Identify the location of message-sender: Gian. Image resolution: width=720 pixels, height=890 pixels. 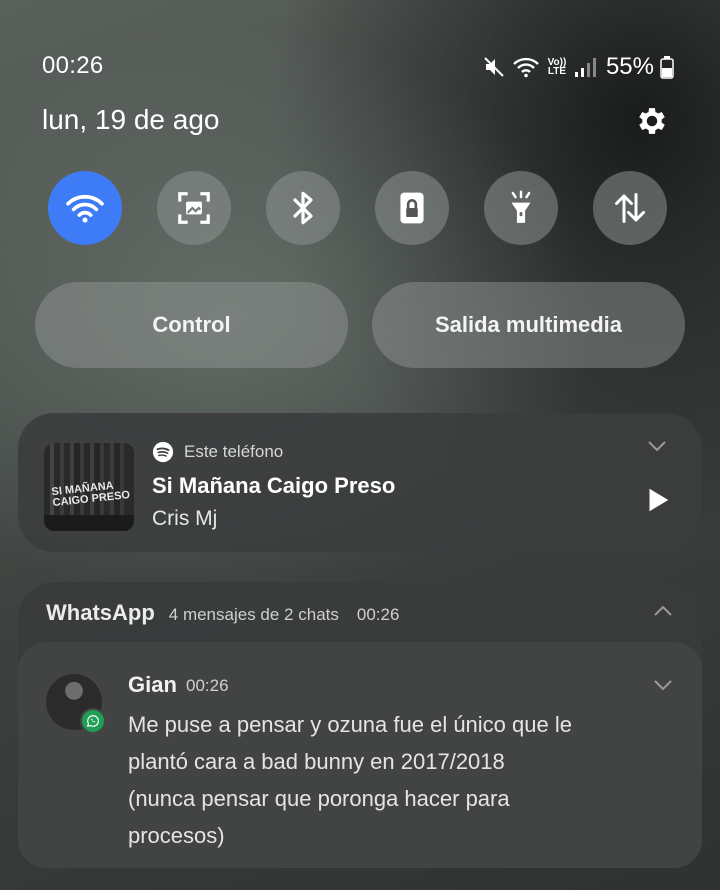
(152, 684).